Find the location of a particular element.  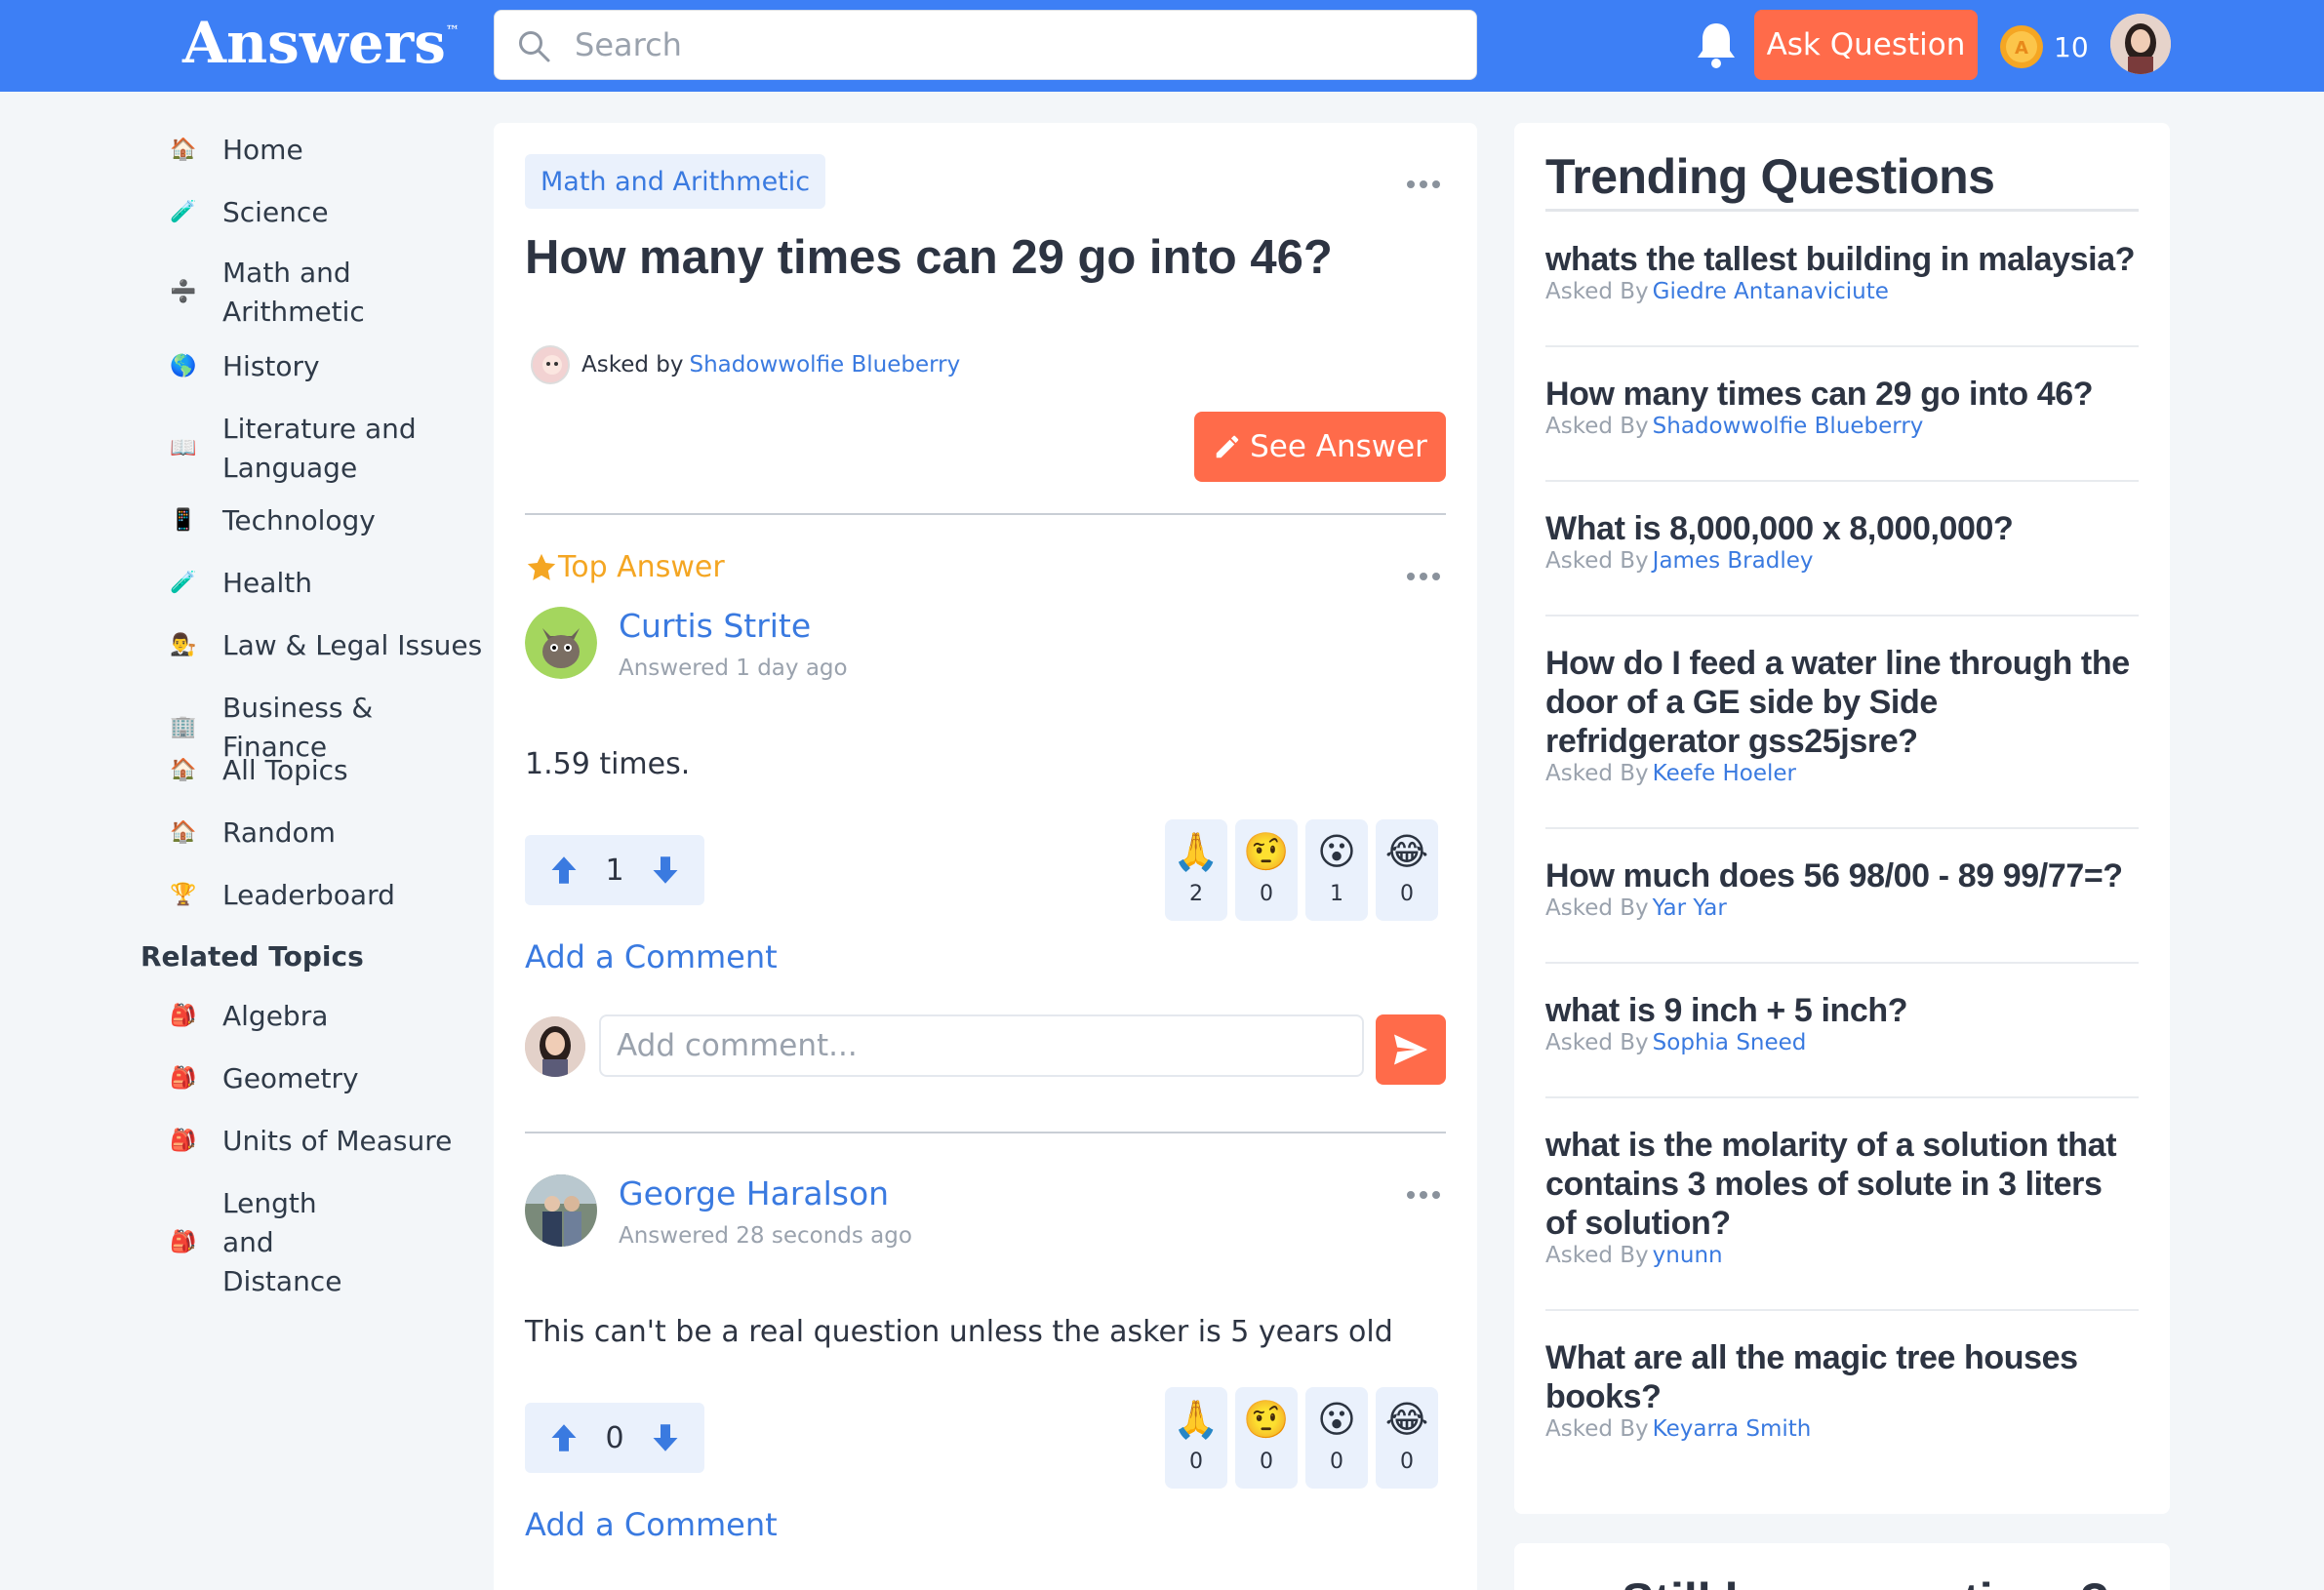

trophy-icon: 🏆 is located at coordinates (183, 895).